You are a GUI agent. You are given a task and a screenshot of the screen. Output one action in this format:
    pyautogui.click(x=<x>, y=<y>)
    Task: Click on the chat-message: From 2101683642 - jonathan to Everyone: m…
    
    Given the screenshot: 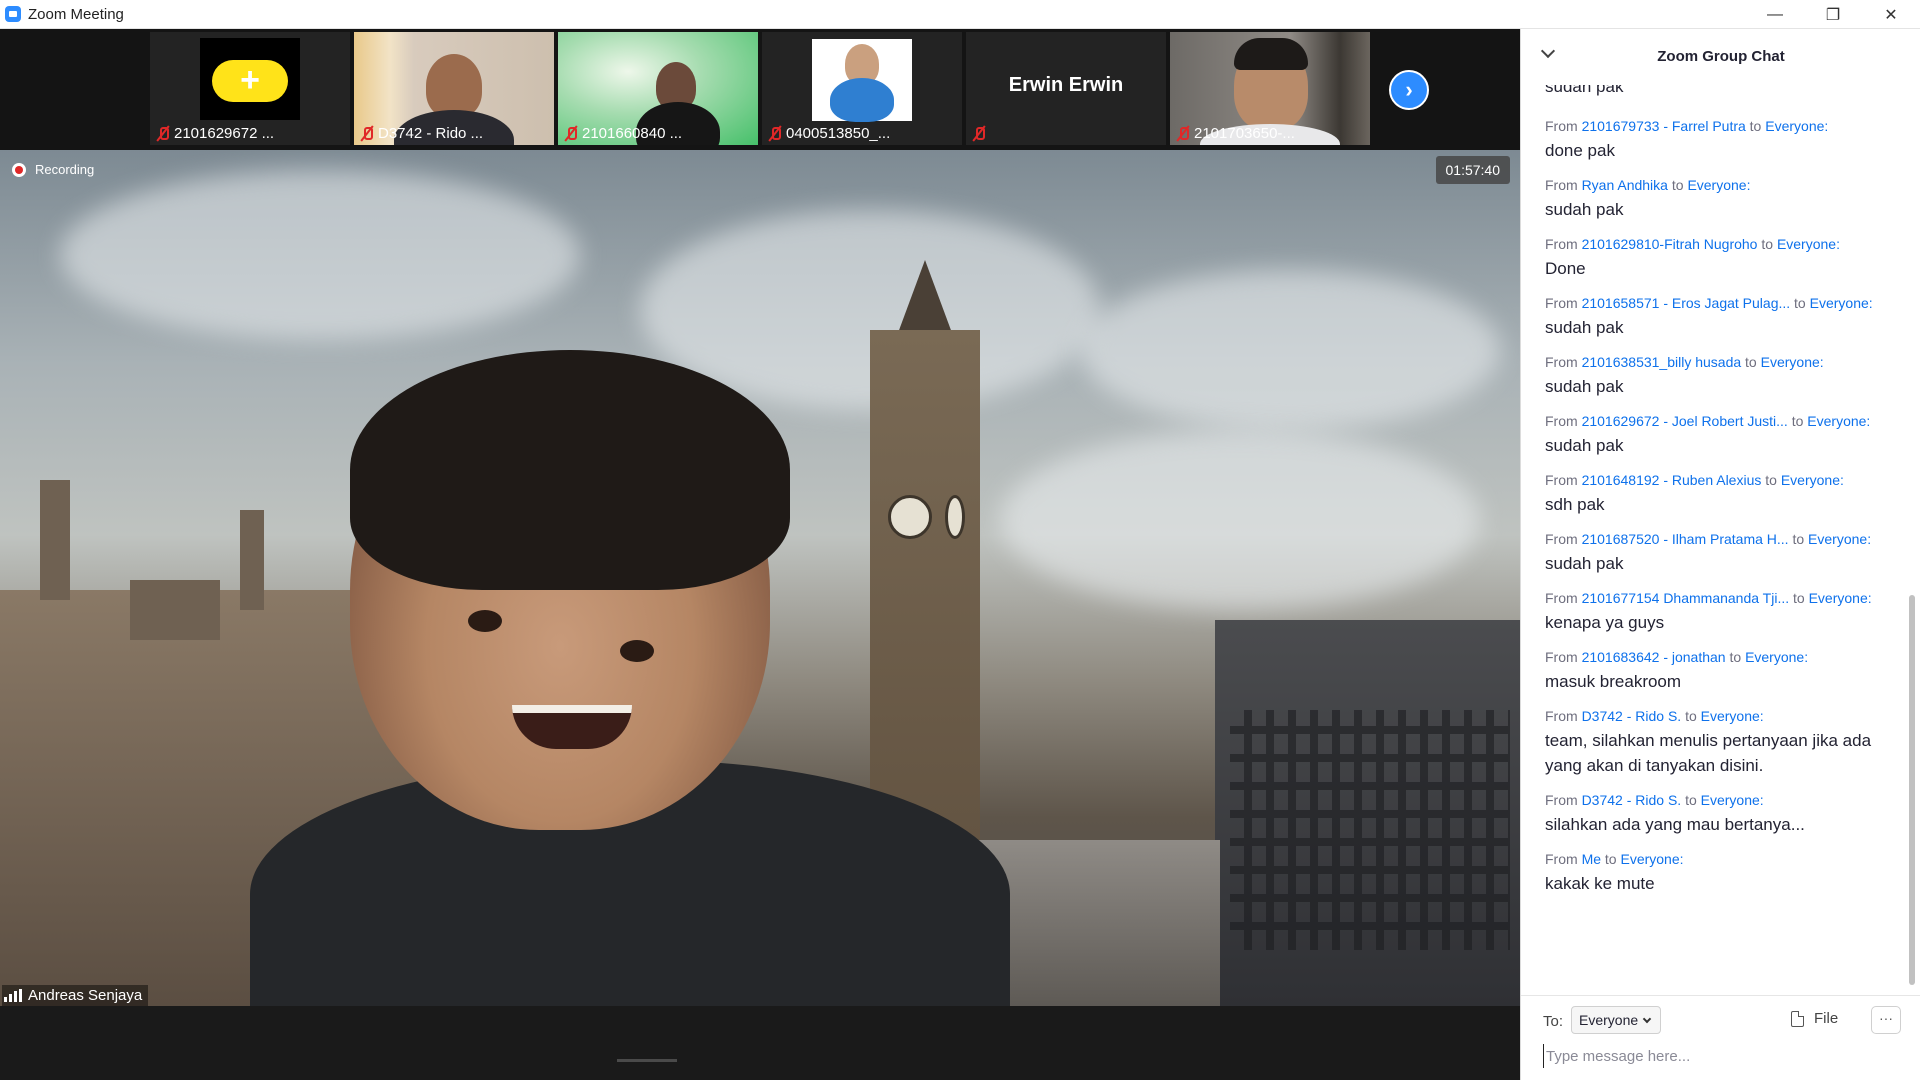 What is the action you would take?
    pyautogui.click(x=1712, y=671)
    